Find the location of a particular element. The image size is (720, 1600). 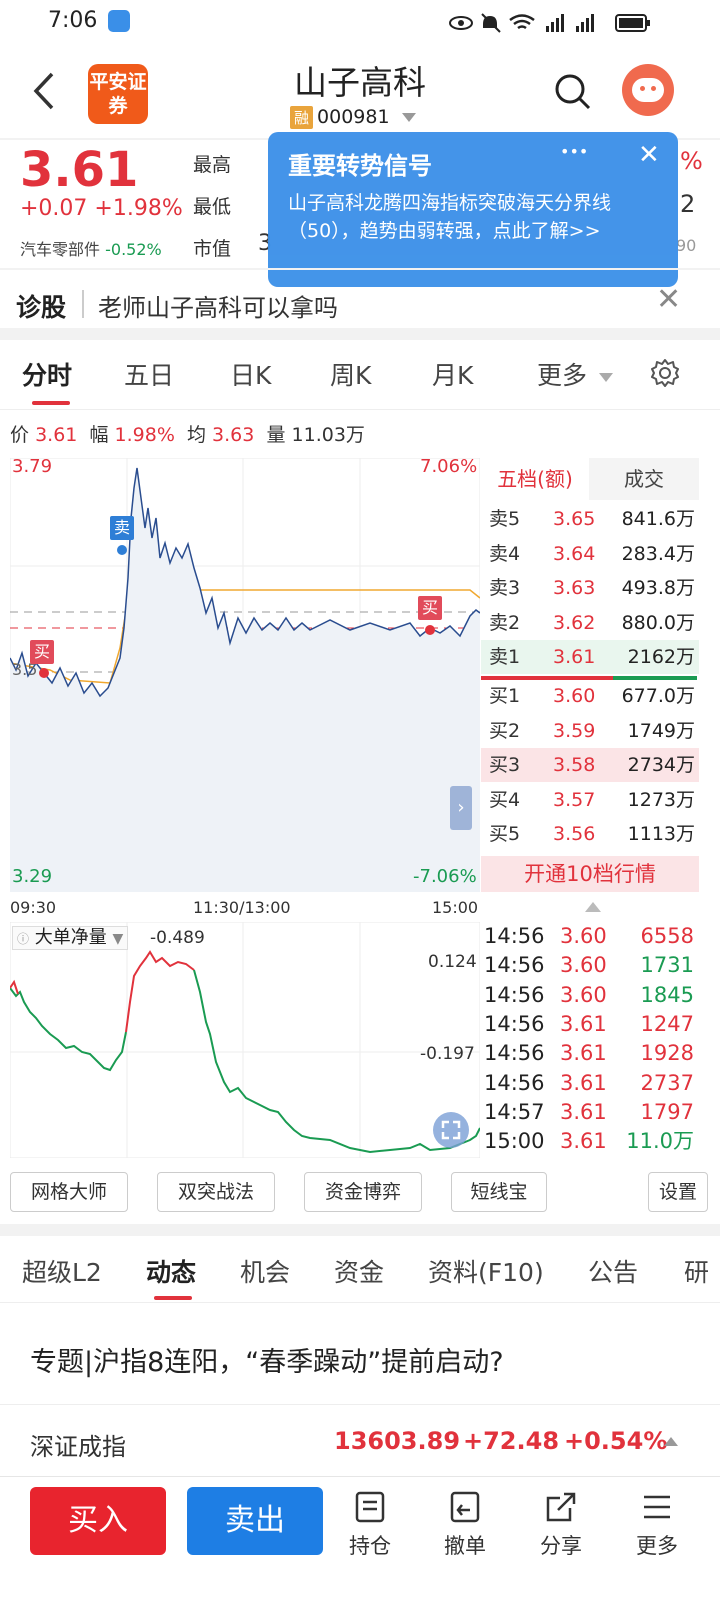

buy-button: 买入 is located at coordinates (98, 1521).